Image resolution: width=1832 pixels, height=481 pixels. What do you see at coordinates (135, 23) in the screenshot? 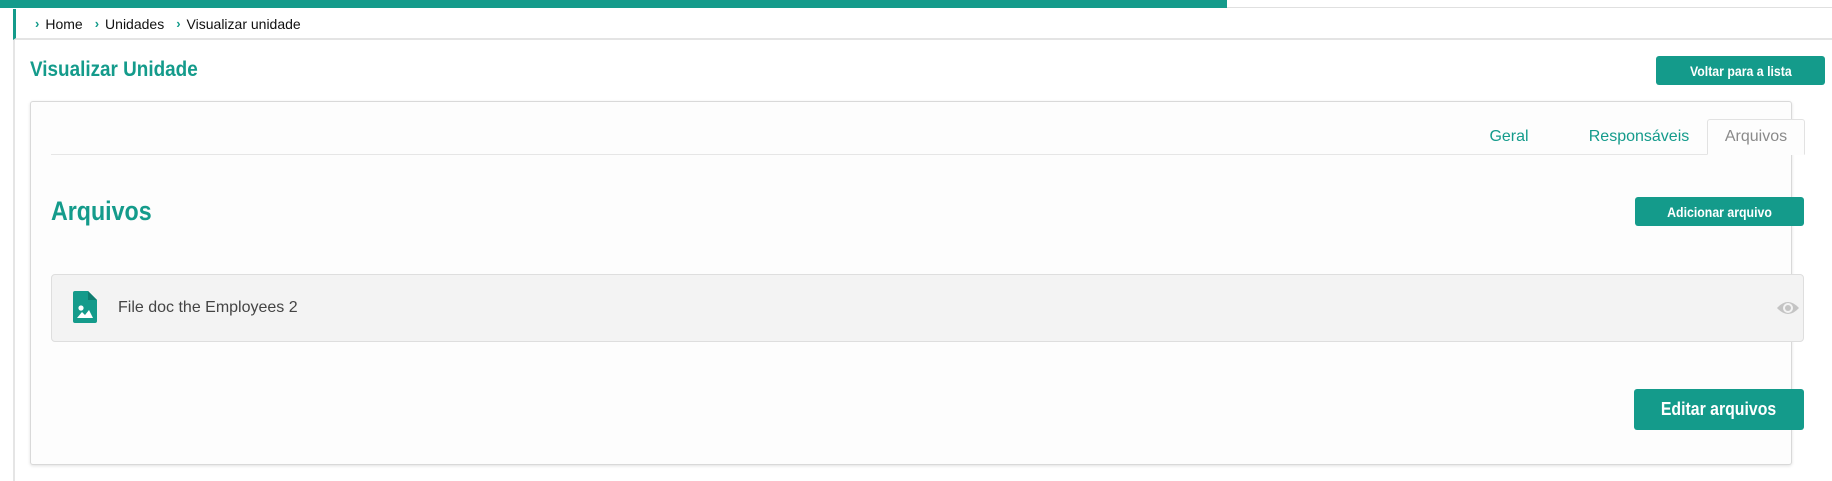
I see `breadcrumb-label: Unidades` at bounding box center [135, 23].